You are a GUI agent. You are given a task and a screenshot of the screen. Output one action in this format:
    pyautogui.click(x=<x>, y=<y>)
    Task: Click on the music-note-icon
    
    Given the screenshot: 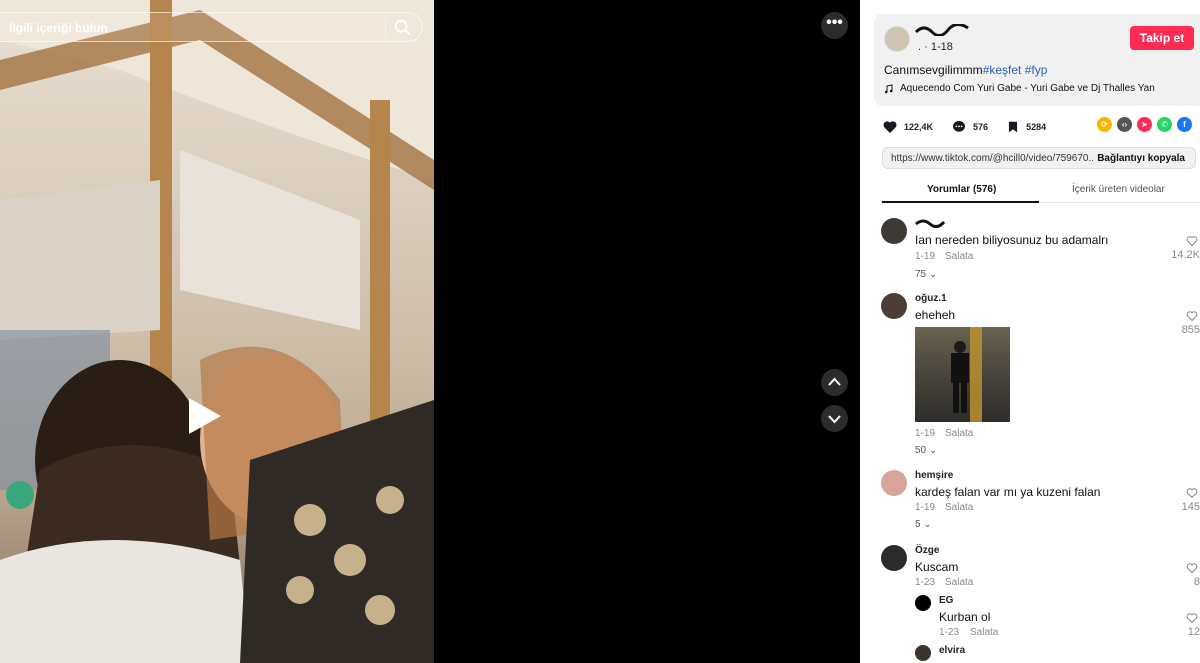 What is the action you would take?
    pyautogui.click(x=888, y=88)
    